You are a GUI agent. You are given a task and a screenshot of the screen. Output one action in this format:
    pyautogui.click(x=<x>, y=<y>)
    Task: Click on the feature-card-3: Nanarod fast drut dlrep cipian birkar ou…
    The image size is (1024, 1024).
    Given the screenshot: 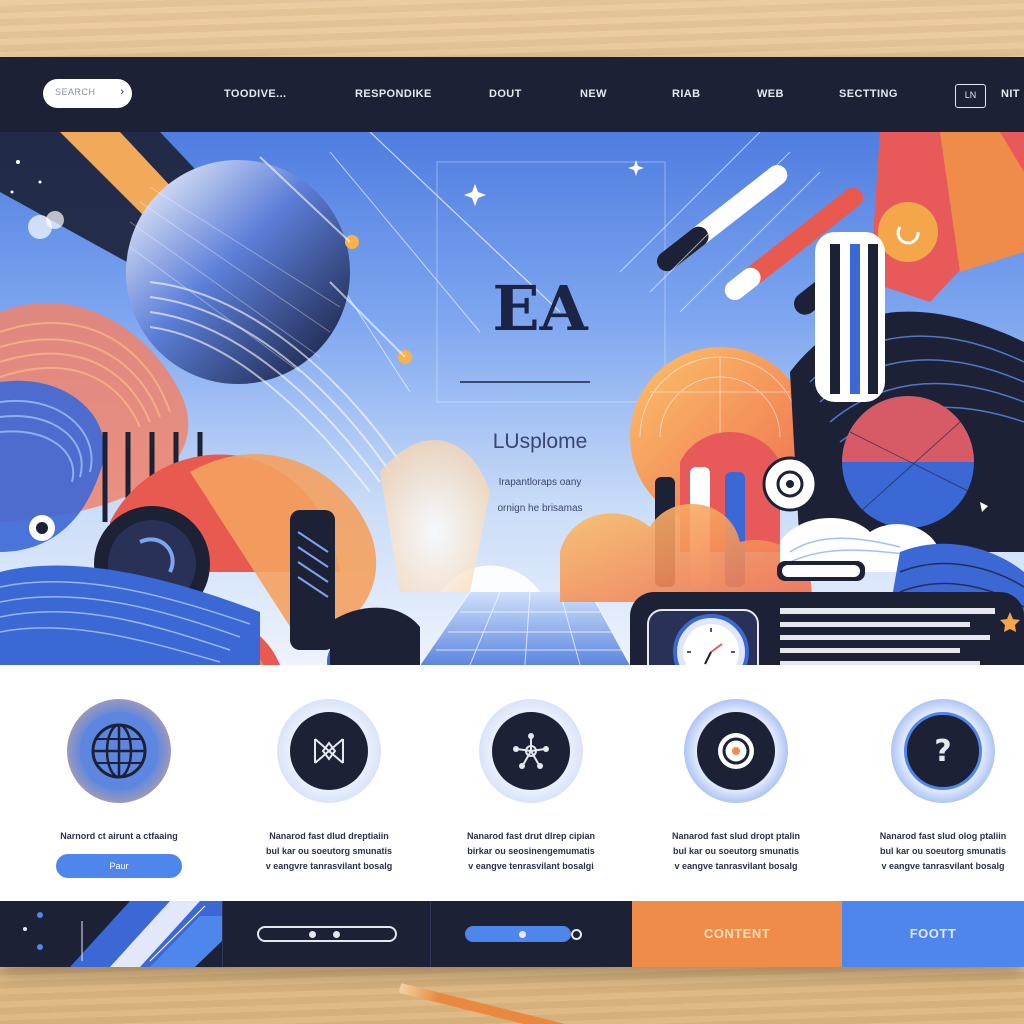 What is the action you would take?
    pyautogui.click(x=531, y=786)
    